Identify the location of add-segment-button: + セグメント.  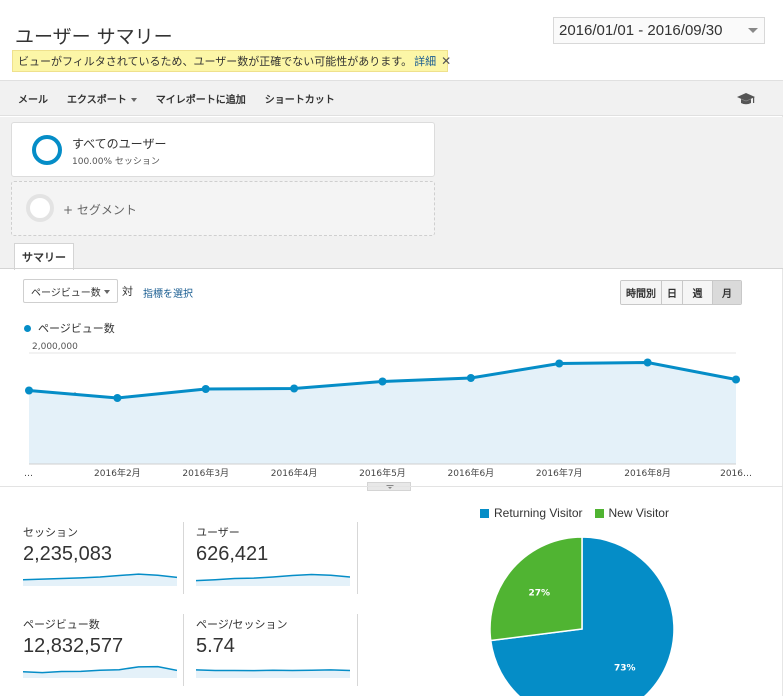
(223, 208).